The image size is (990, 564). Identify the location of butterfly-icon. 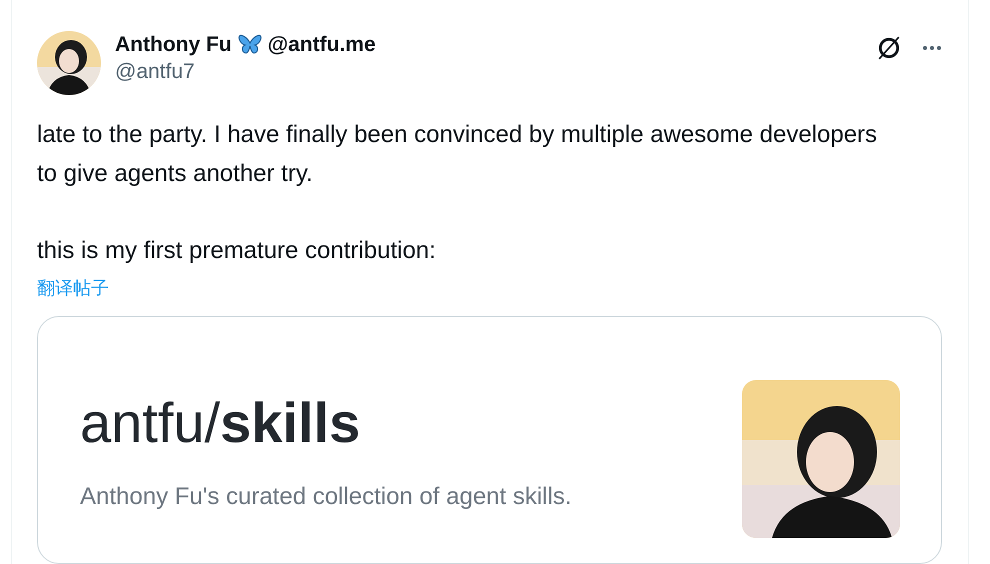
(250, 45).